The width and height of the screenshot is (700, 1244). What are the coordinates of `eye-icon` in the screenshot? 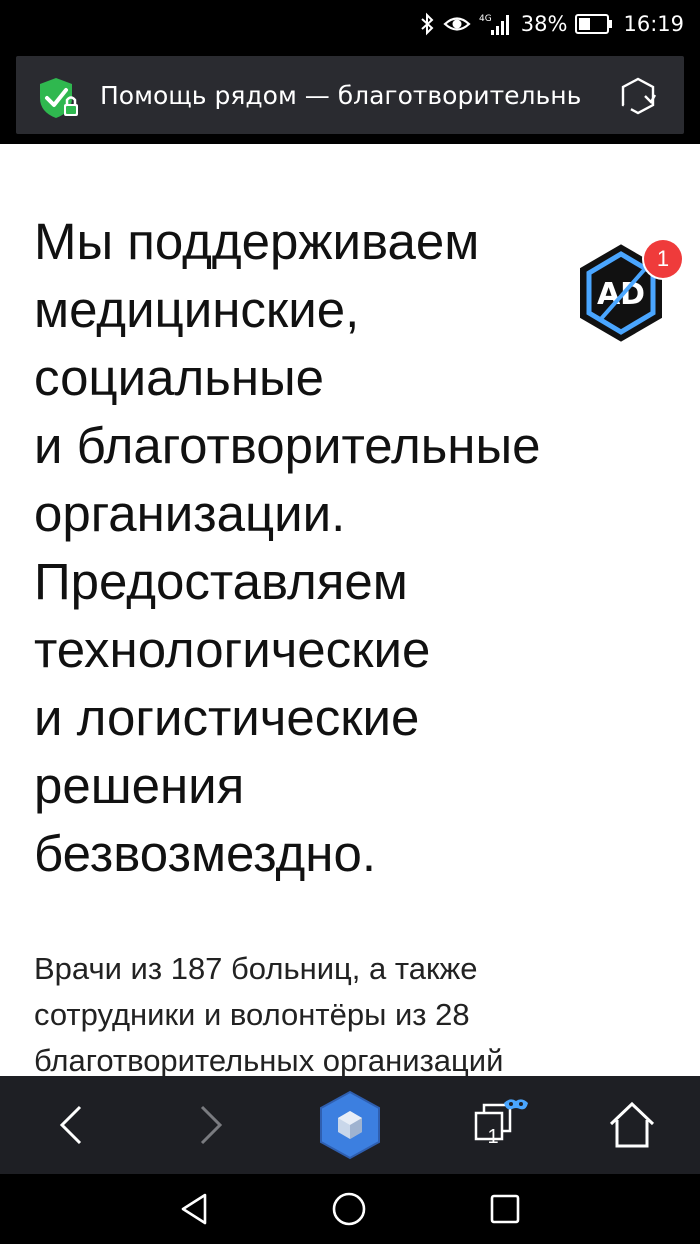 It's located at (457, 24).